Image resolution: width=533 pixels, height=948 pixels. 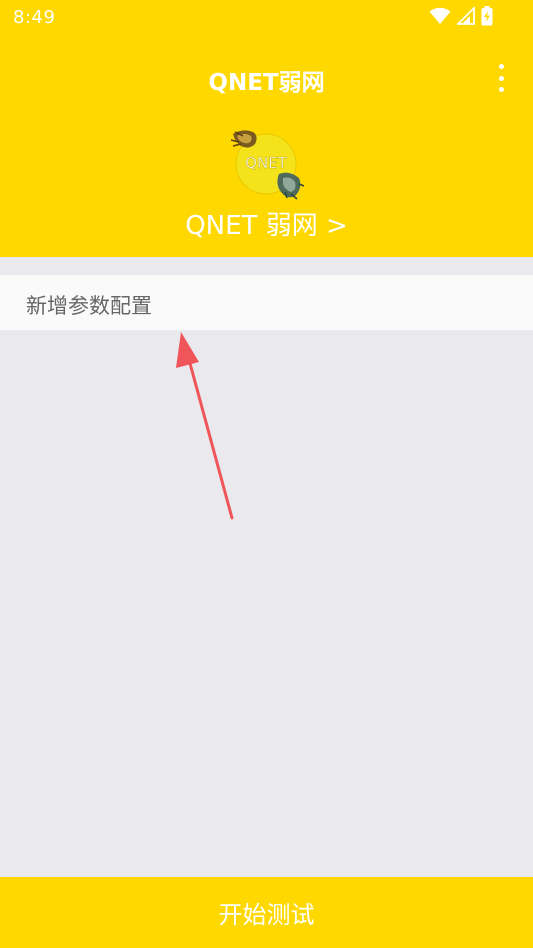 I want to click on signal-icon, so click(x=465, y=17).